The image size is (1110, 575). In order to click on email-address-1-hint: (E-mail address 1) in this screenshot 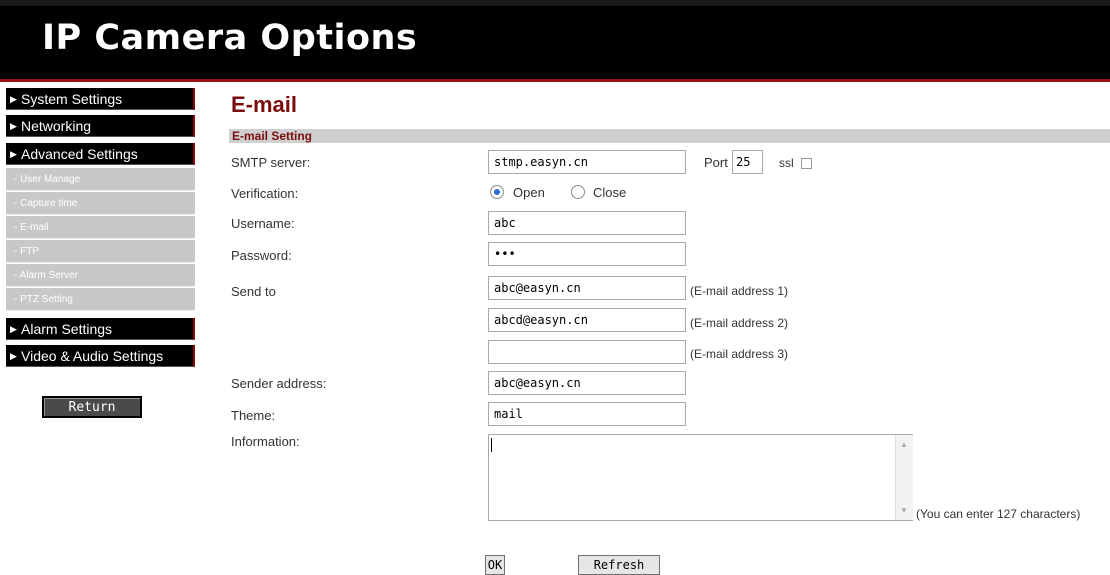, I will do `click(739, 291)`.